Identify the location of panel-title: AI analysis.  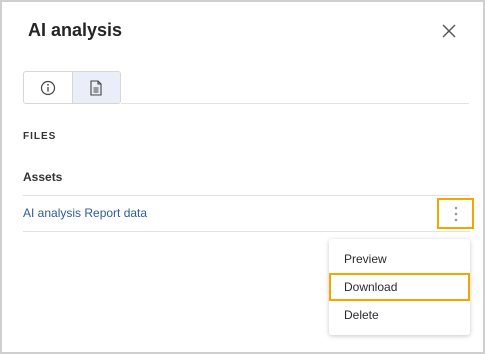
(75, 30).